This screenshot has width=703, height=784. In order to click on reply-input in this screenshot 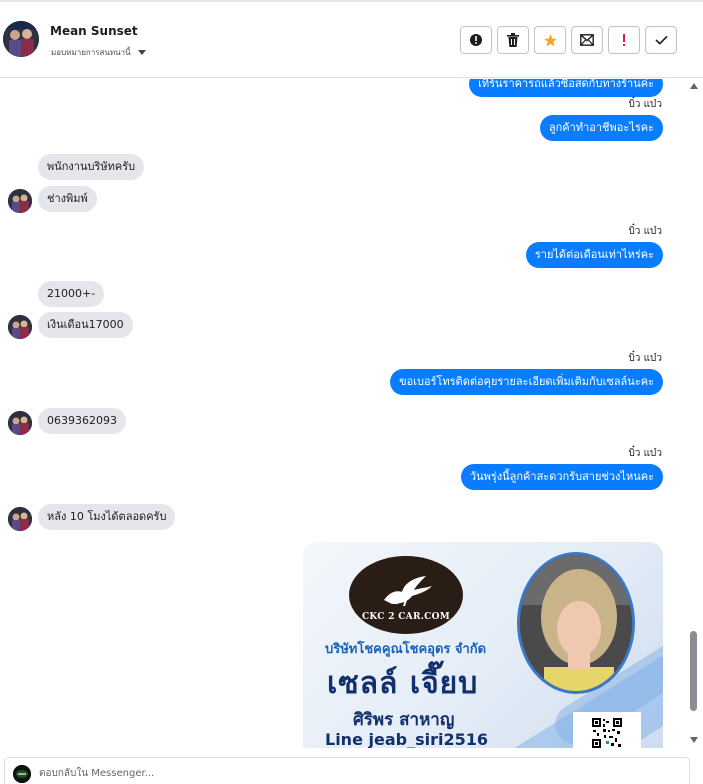, I will do `click(339, 773)`.